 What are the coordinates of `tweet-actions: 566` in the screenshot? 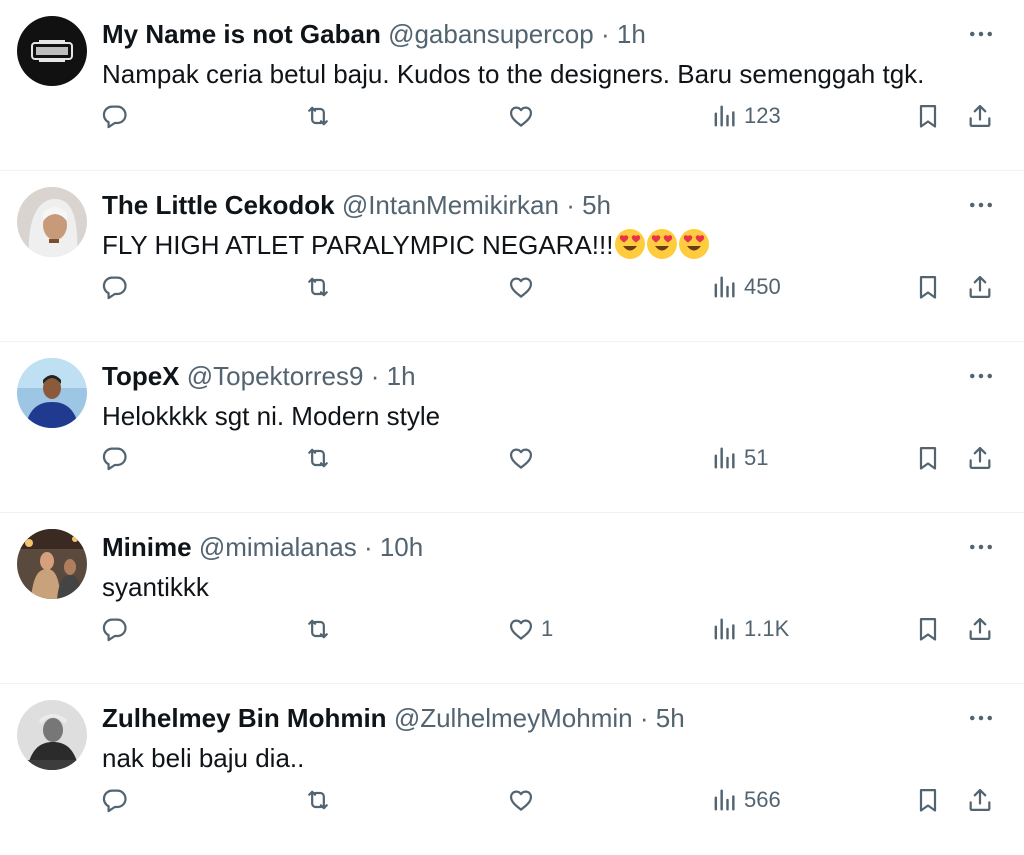 It's located at (512, 800).